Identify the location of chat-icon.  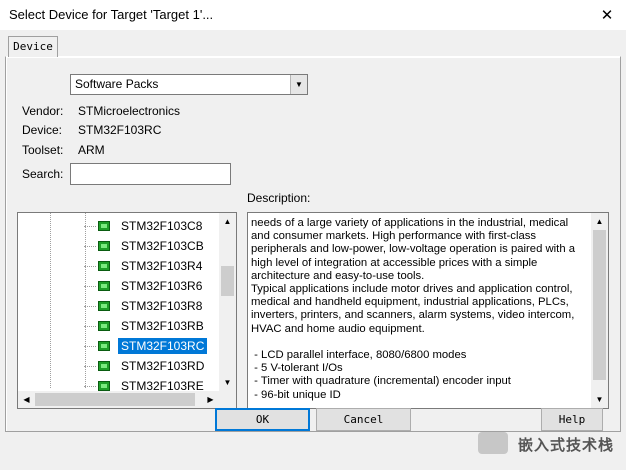
(493, 443).